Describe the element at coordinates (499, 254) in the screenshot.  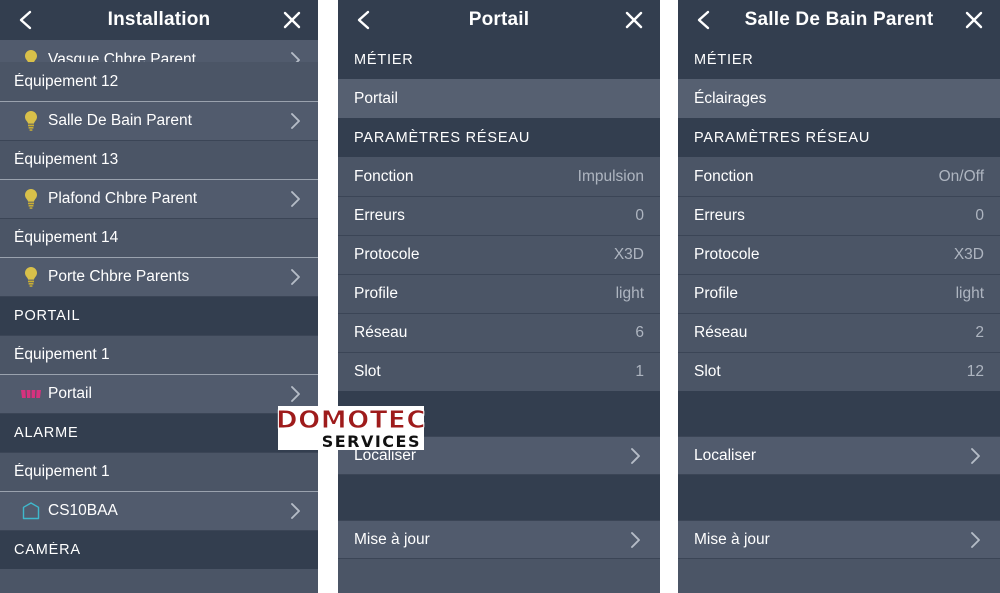
I see `param-row-protocole: Protocole X3D` at that location.